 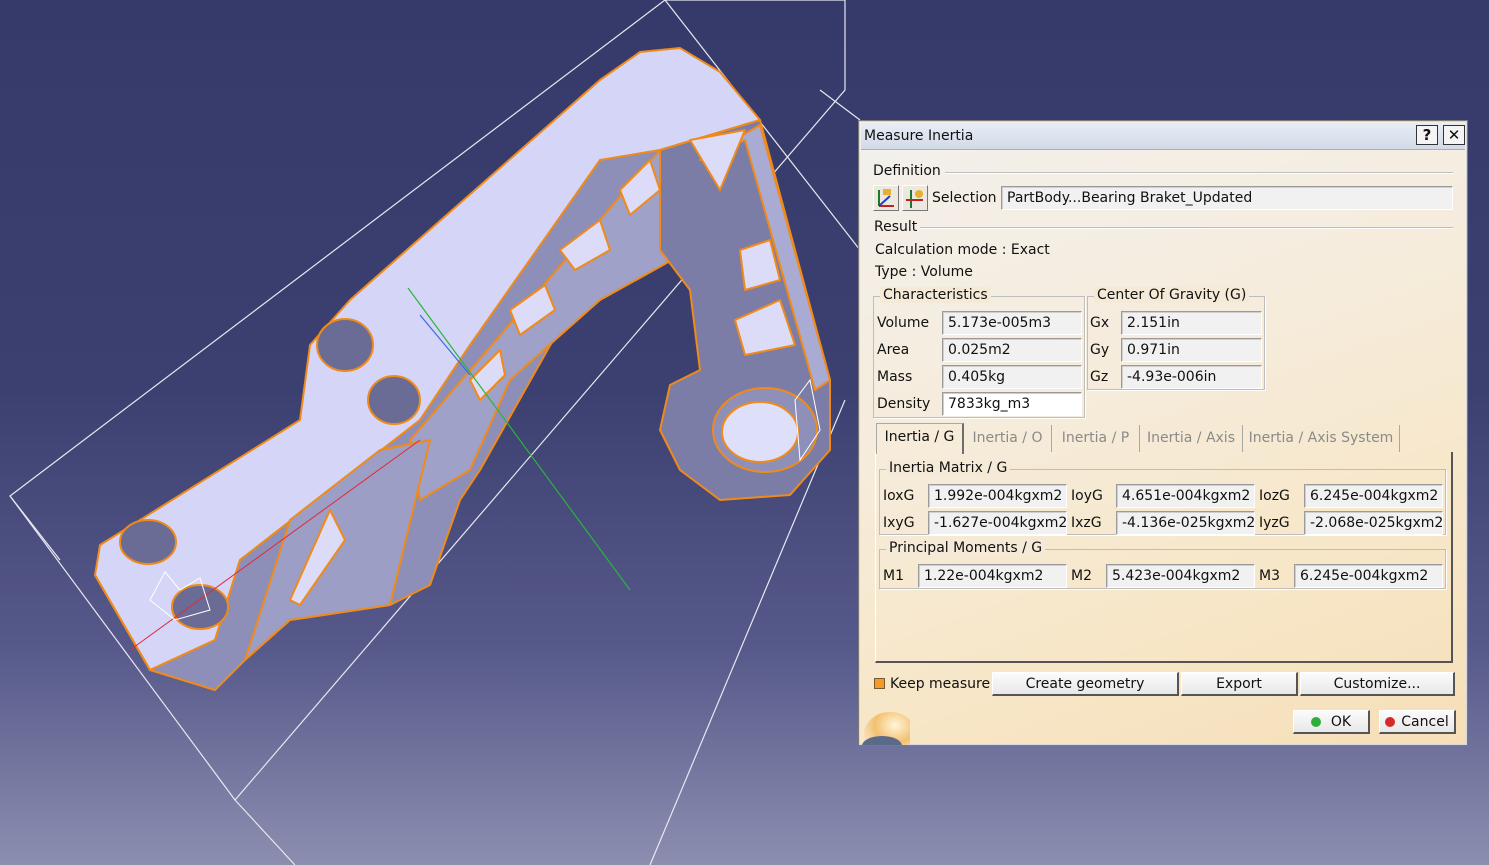 What do you see at coordinates (920, 438) in the screenshot?
I see `tab-inertia-g: Inertia / G` at bounding box center [920, 438].